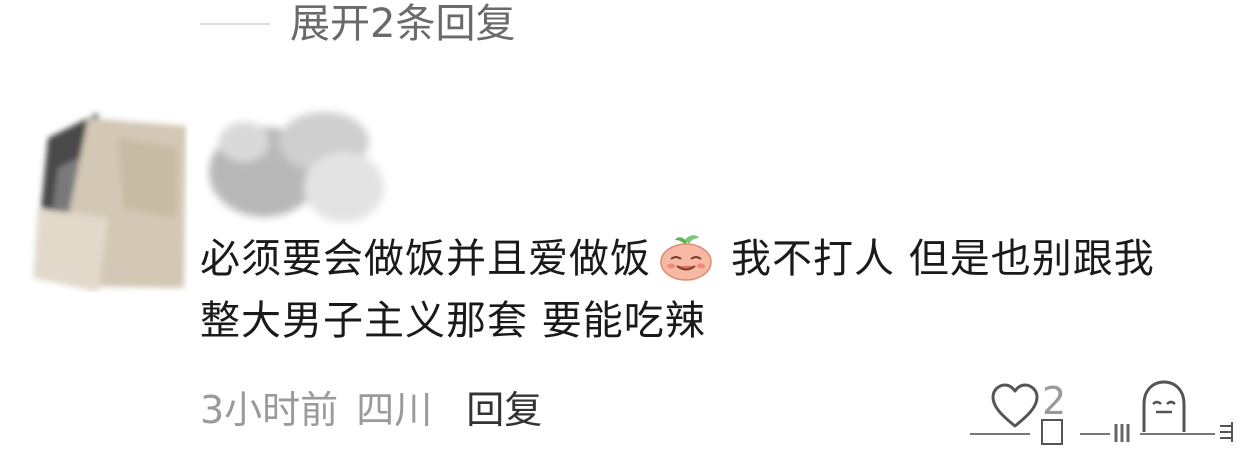 The height and width of the screenshot is (460, 1248). I want to click on expand-replies-button: 展开2条回复, so click(357, 24).